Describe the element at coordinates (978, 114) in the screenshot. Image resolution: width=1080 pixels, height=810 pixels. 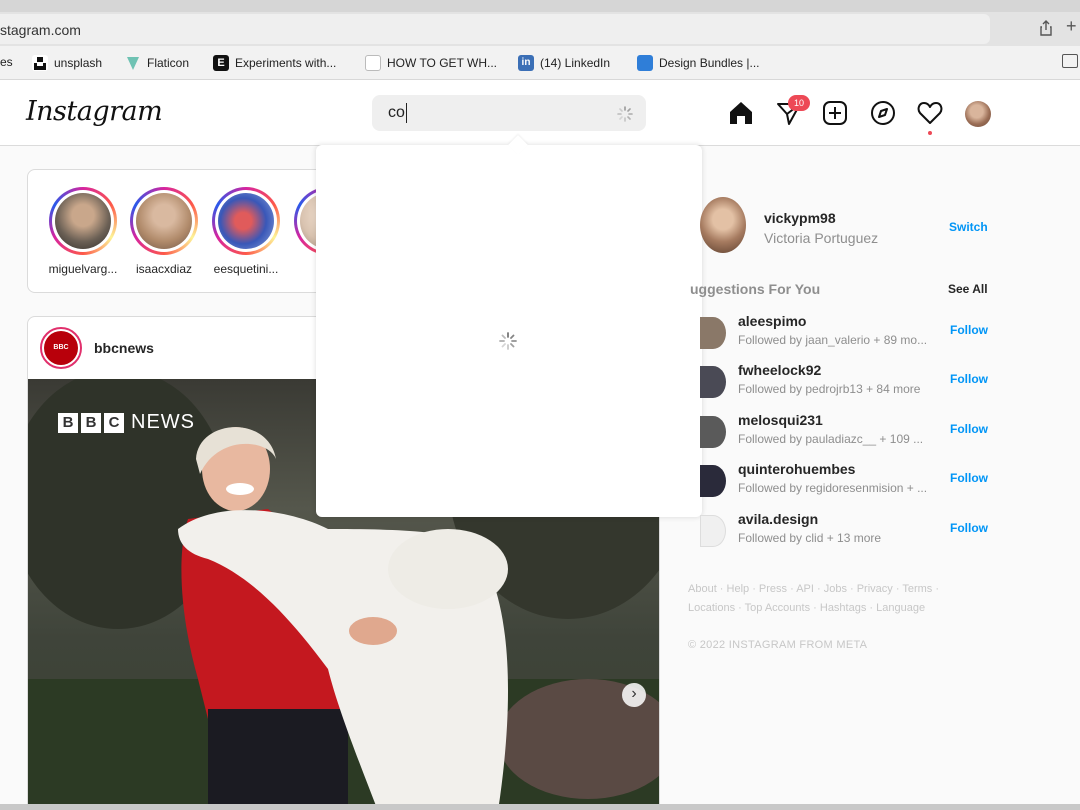
I see `avatar` at that location.